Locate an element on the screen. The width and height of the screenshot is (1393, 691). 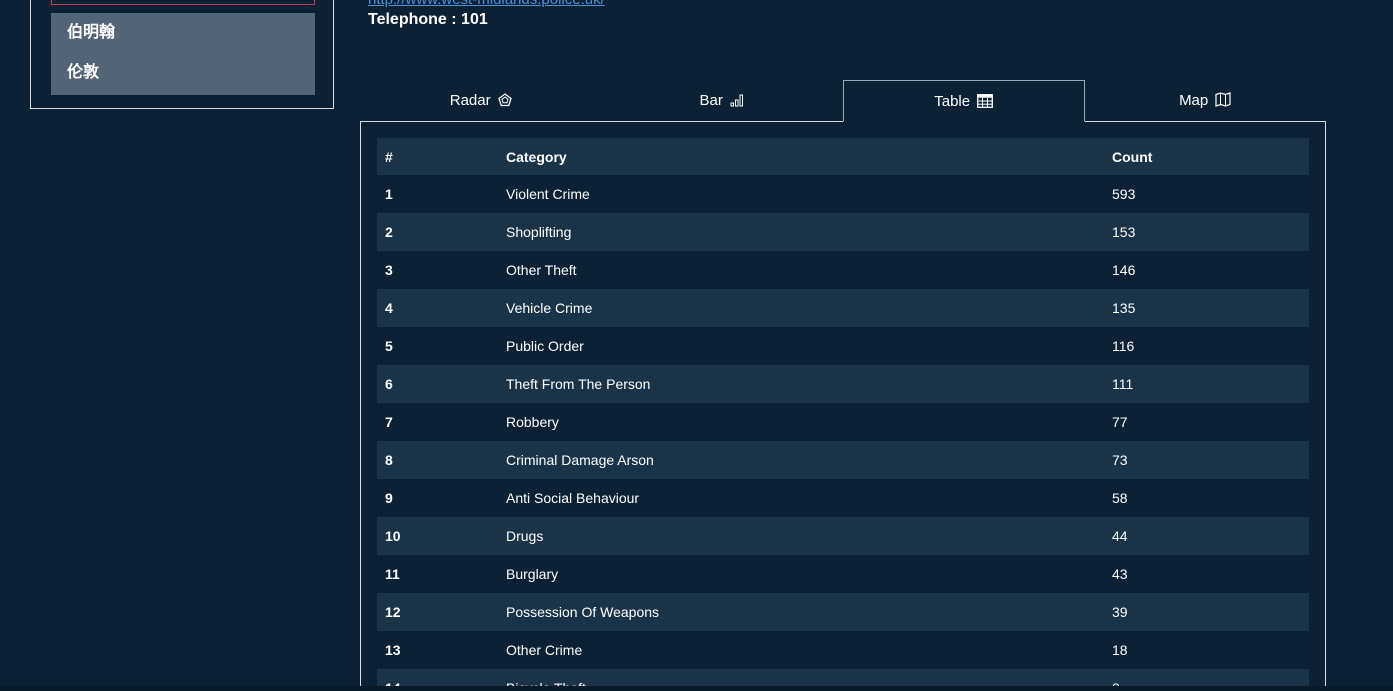
suggestion-item: 伯明翰 is located at coordinates (183, 33).